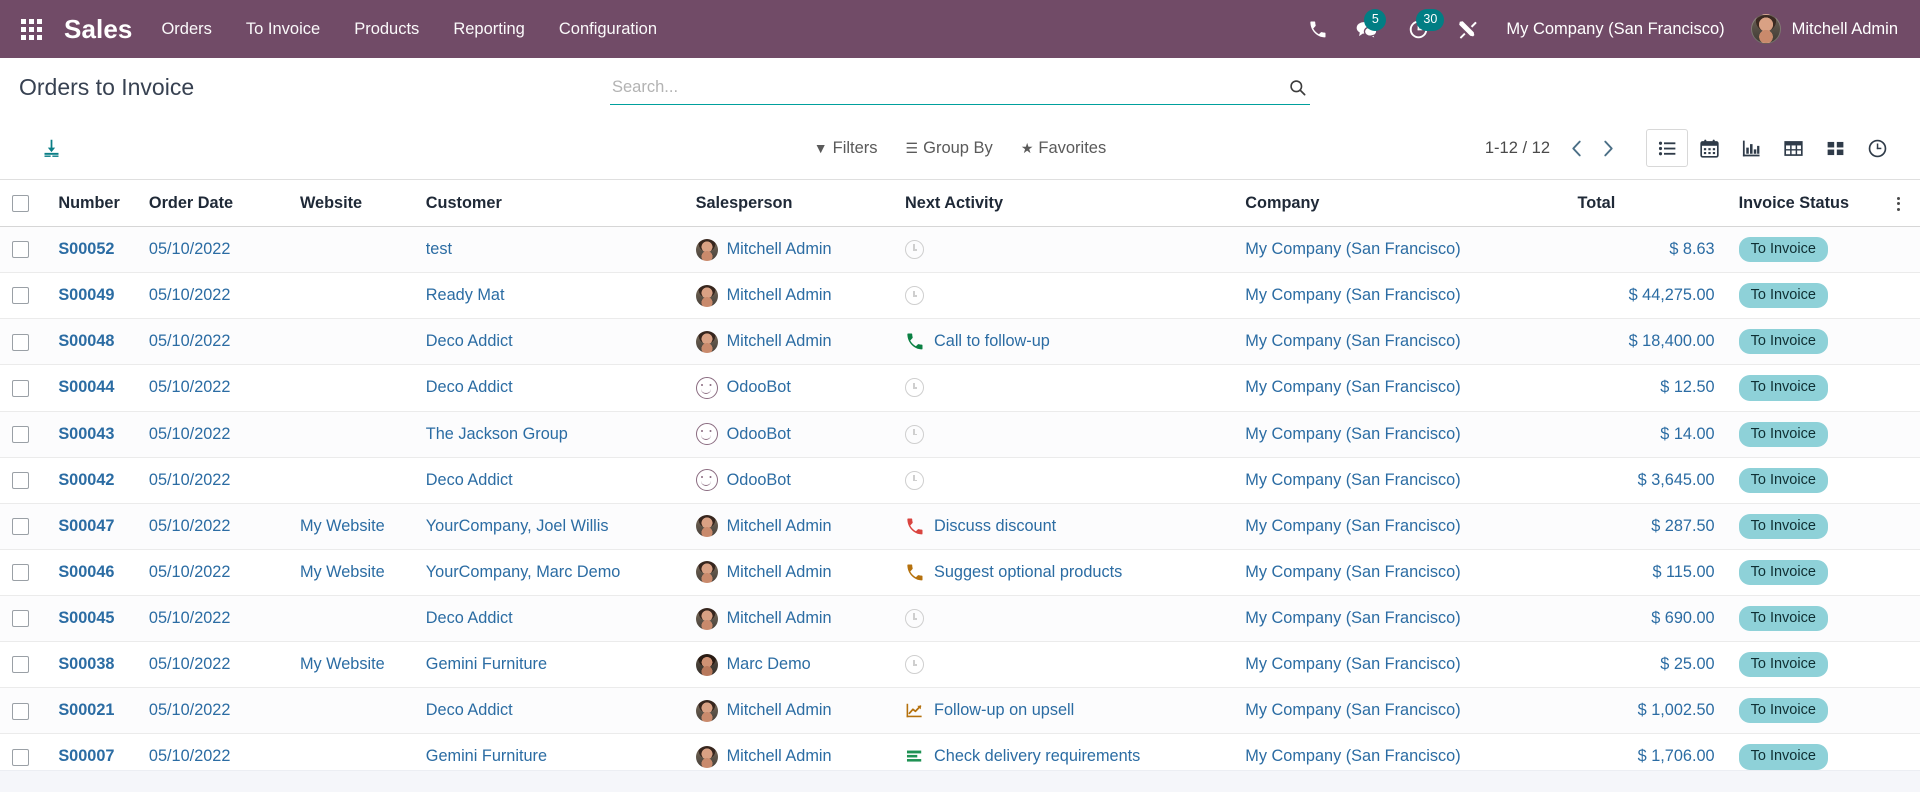  Describe the element at coordinates (212, 203) in the screenshot. I see `column-header-order-date: Order Date` at that location.